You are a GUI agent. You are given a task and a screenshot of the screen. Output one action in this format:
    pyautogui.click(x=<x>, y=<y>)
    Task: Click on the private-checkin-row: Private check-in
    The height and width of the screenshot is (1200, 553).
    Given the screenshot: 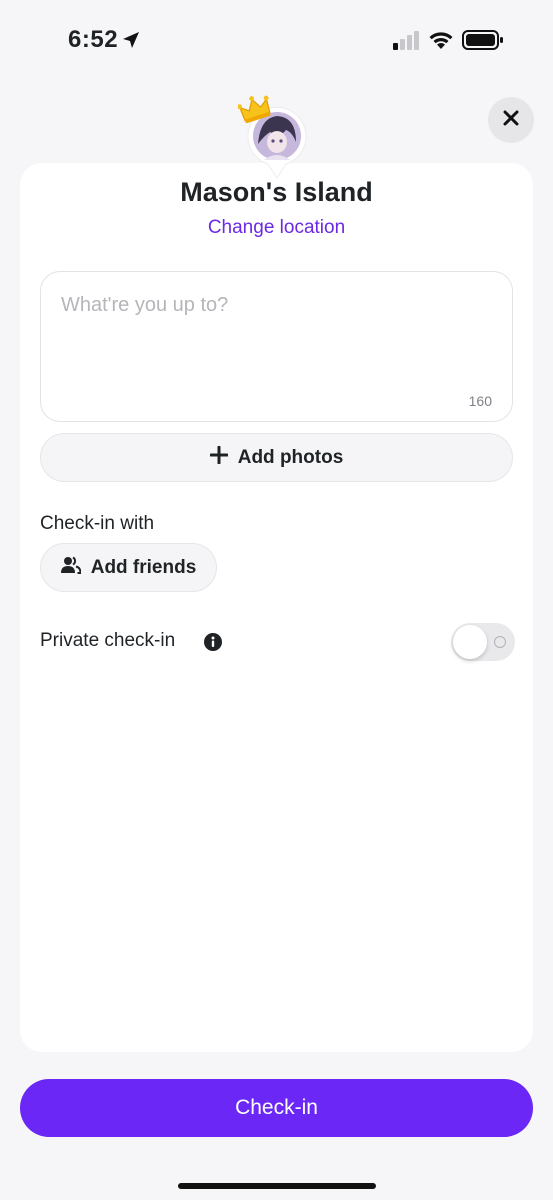 What is the action you would take?
    pyautogui.click(x=277, y=642)
    